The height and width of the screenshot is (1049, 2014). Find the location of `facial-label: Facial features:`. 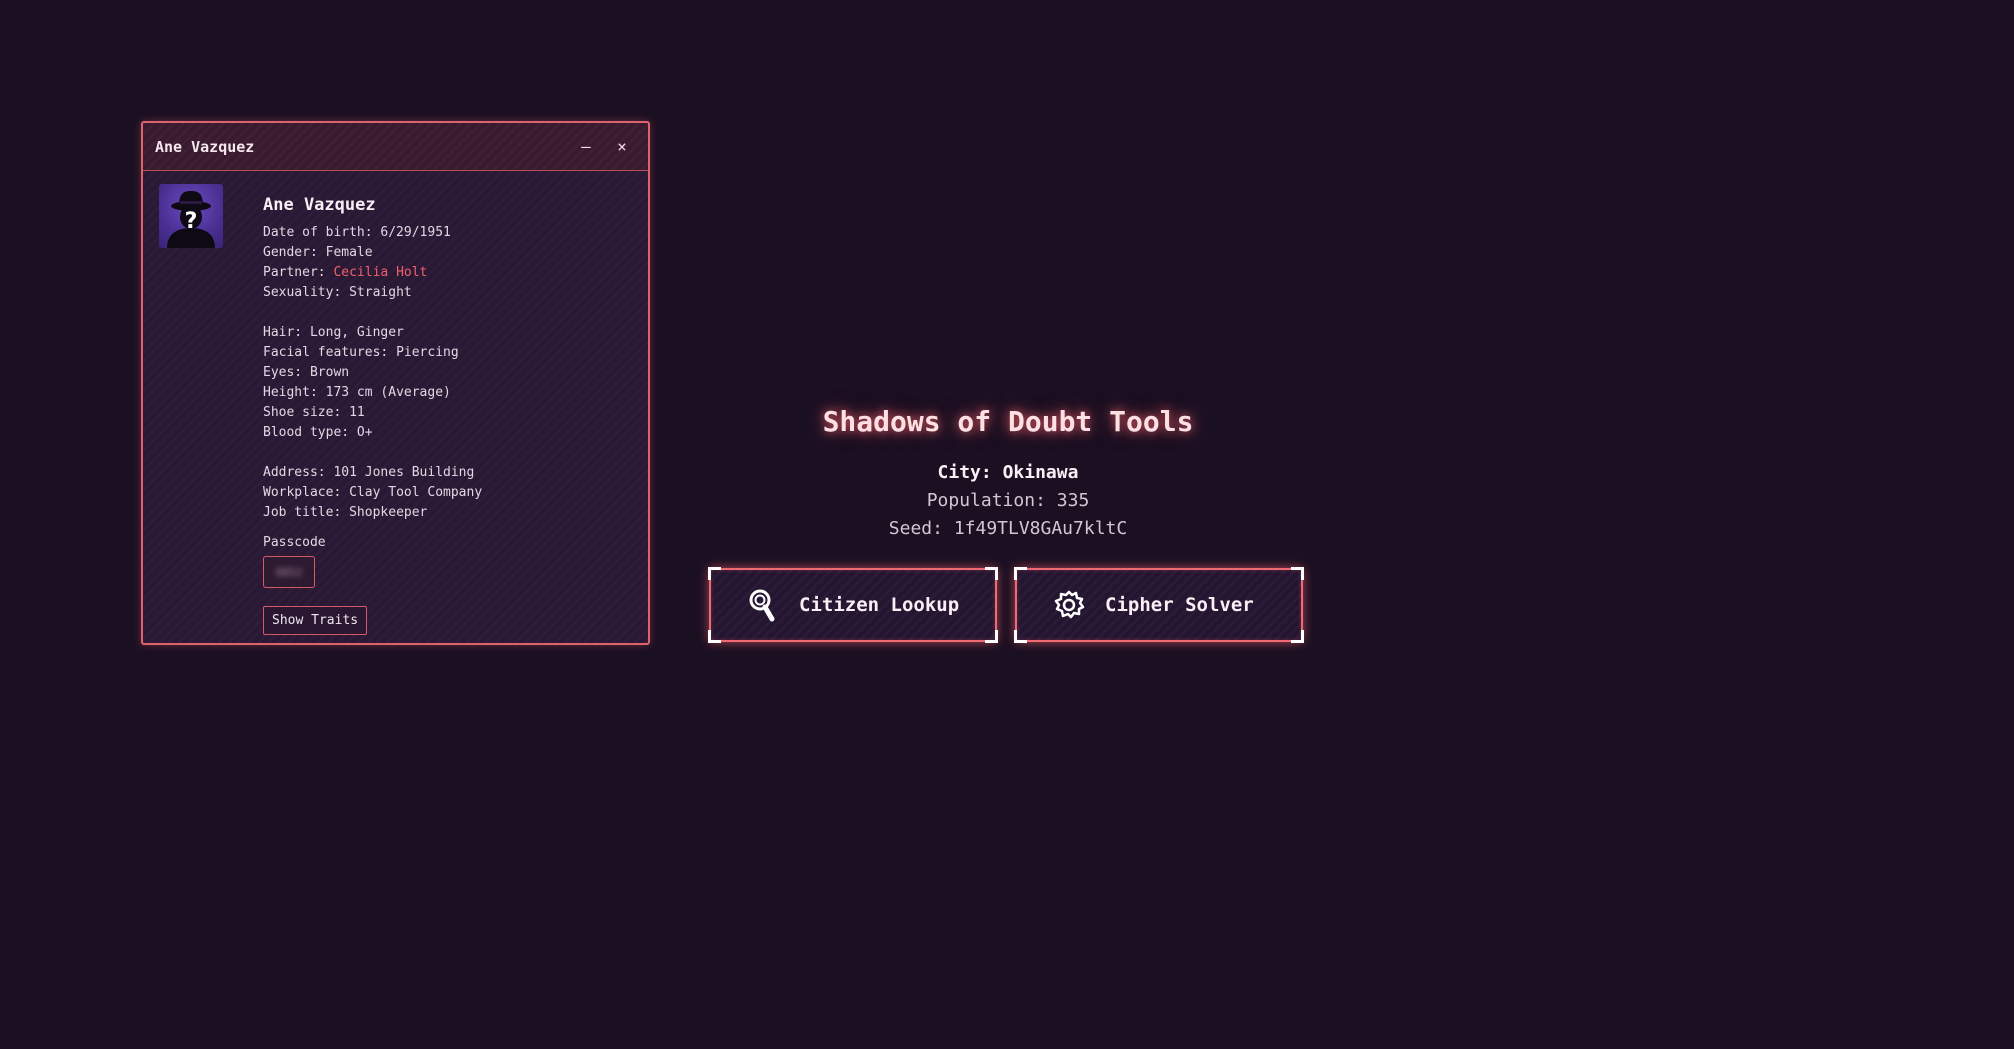

facial-label: Facial features: is located at coordinates (326, 352).